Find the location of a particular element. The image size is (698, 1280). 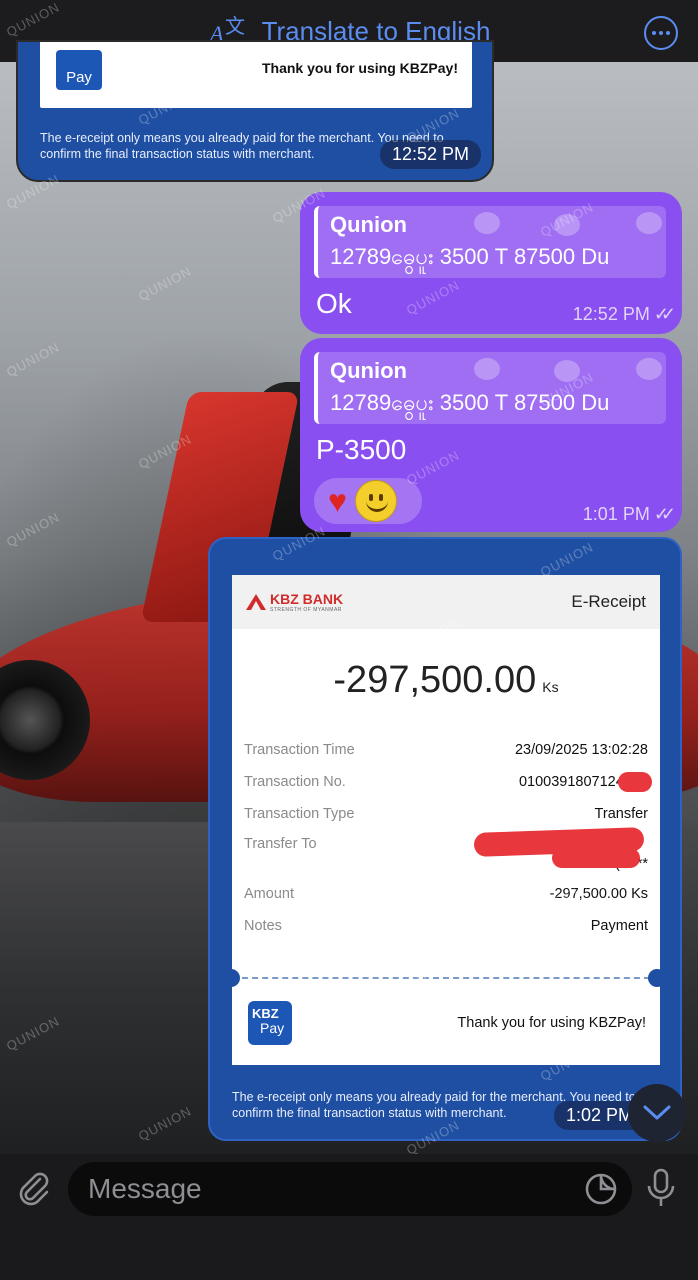

kbz-bank-logo: KBZ BANK STRENGTH OF MYANMAR is located at coordinates (294, 602).